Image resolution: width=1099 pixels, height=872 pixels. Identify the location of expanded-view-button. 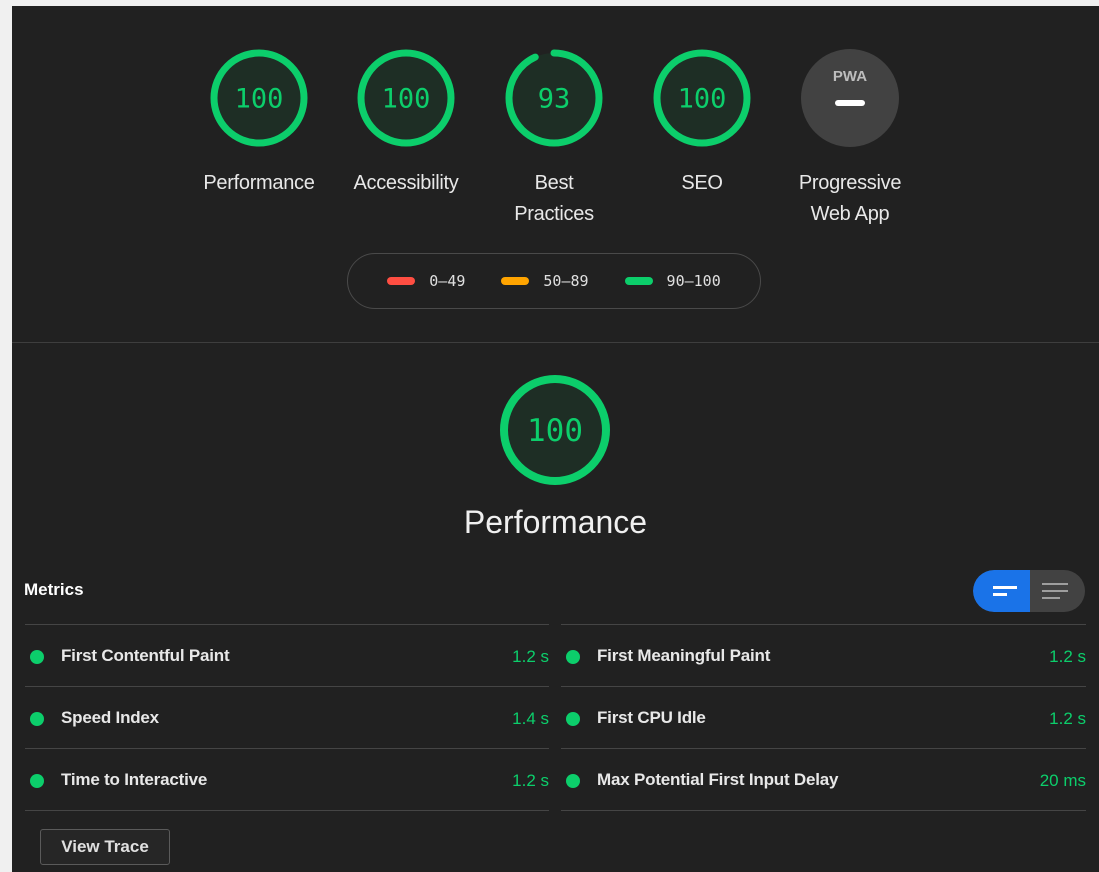
(1057, 591).